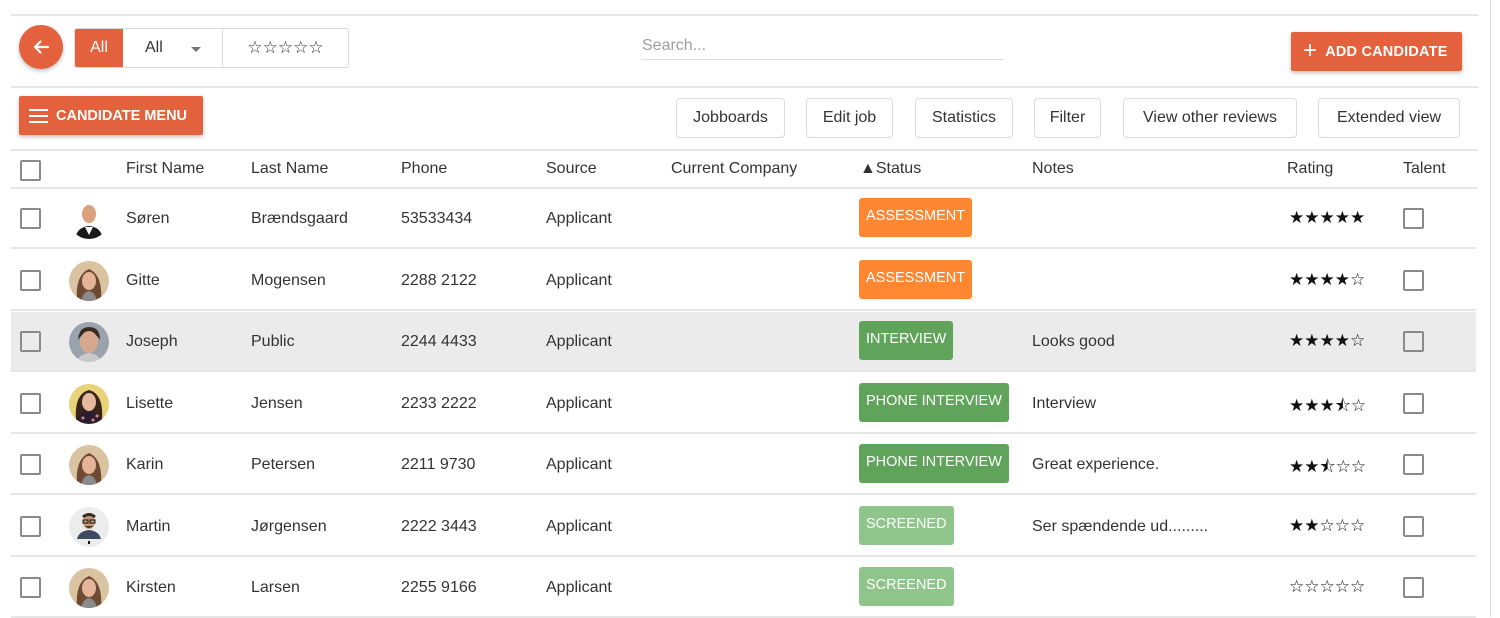 The height and width of the screenshot is (618, 1500). What do you see at coordinates (1424, 169) in the screenshot?
I see `column-talent: Talent` at bounding box center [1424, 169].